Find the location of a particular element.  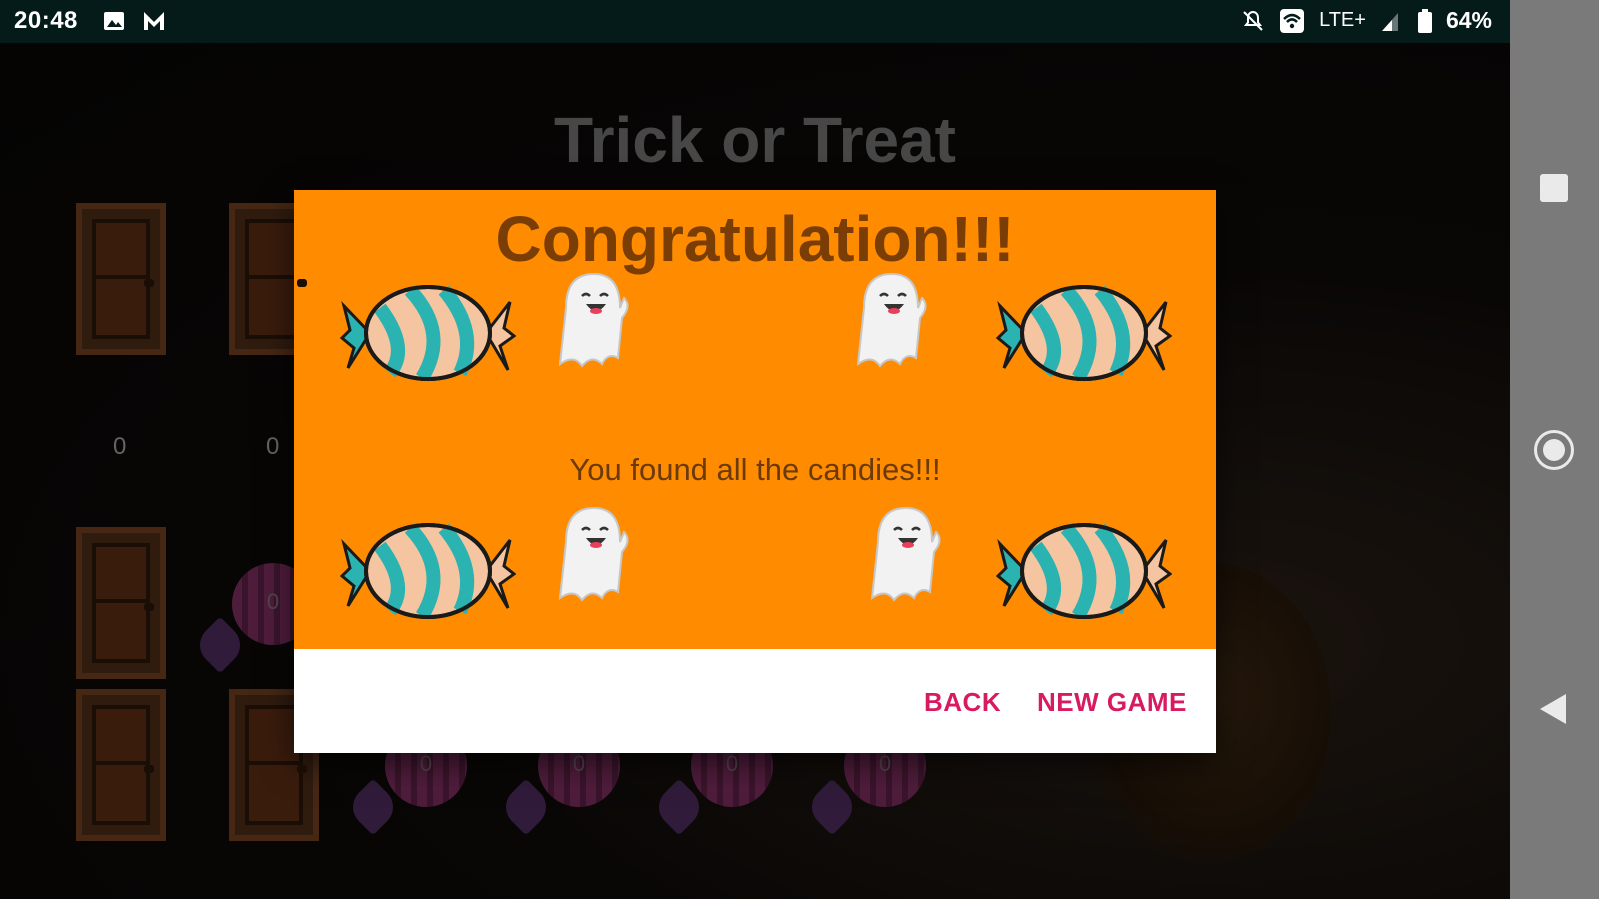

navigation-bar is located at coordinates (1554, 449).